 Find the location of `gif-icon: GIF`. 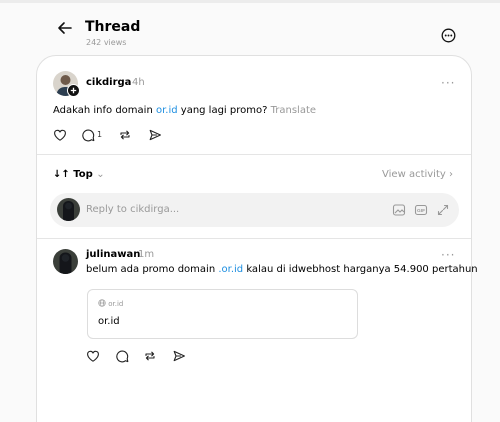

gif-icon: GIF is located at coordinates (421, 210).